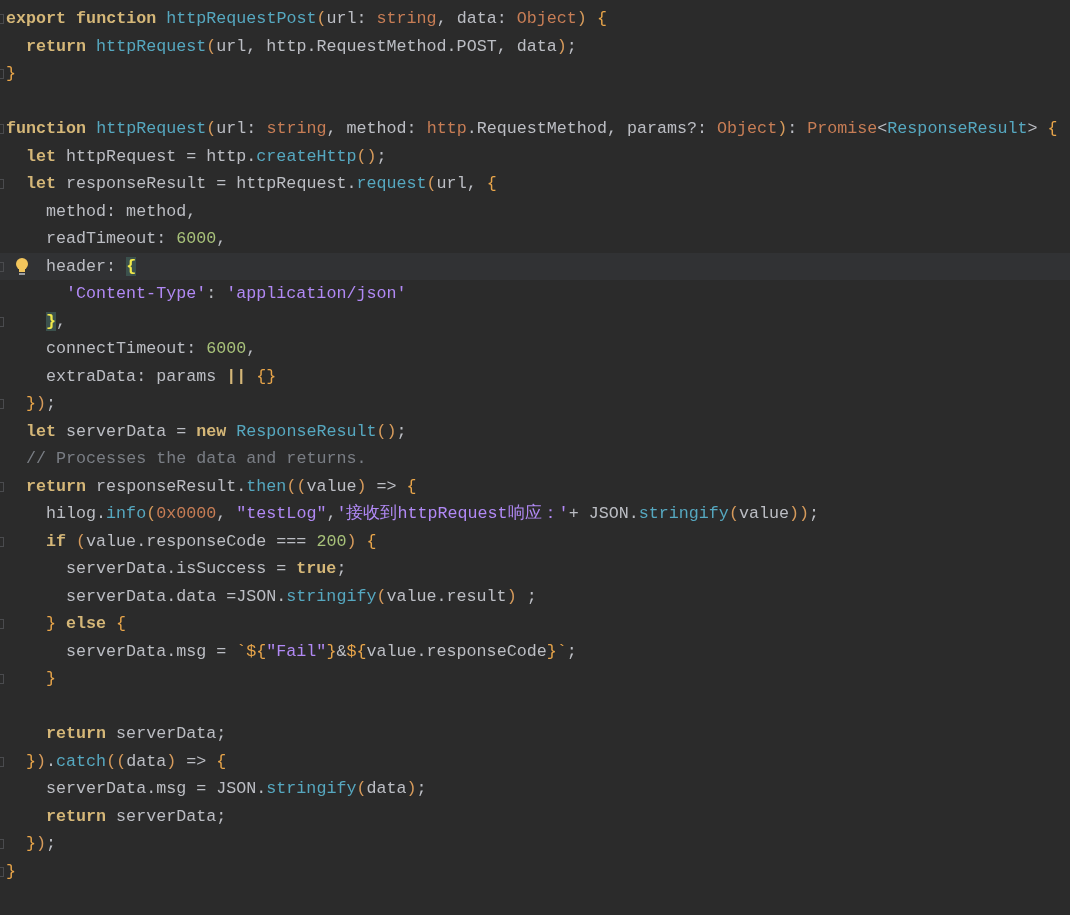 The width and height of the screenshot is (1070, 915). I want to click on code-line: export function httpRequestPost(url: string, data: Object) {, so click(306, 19).